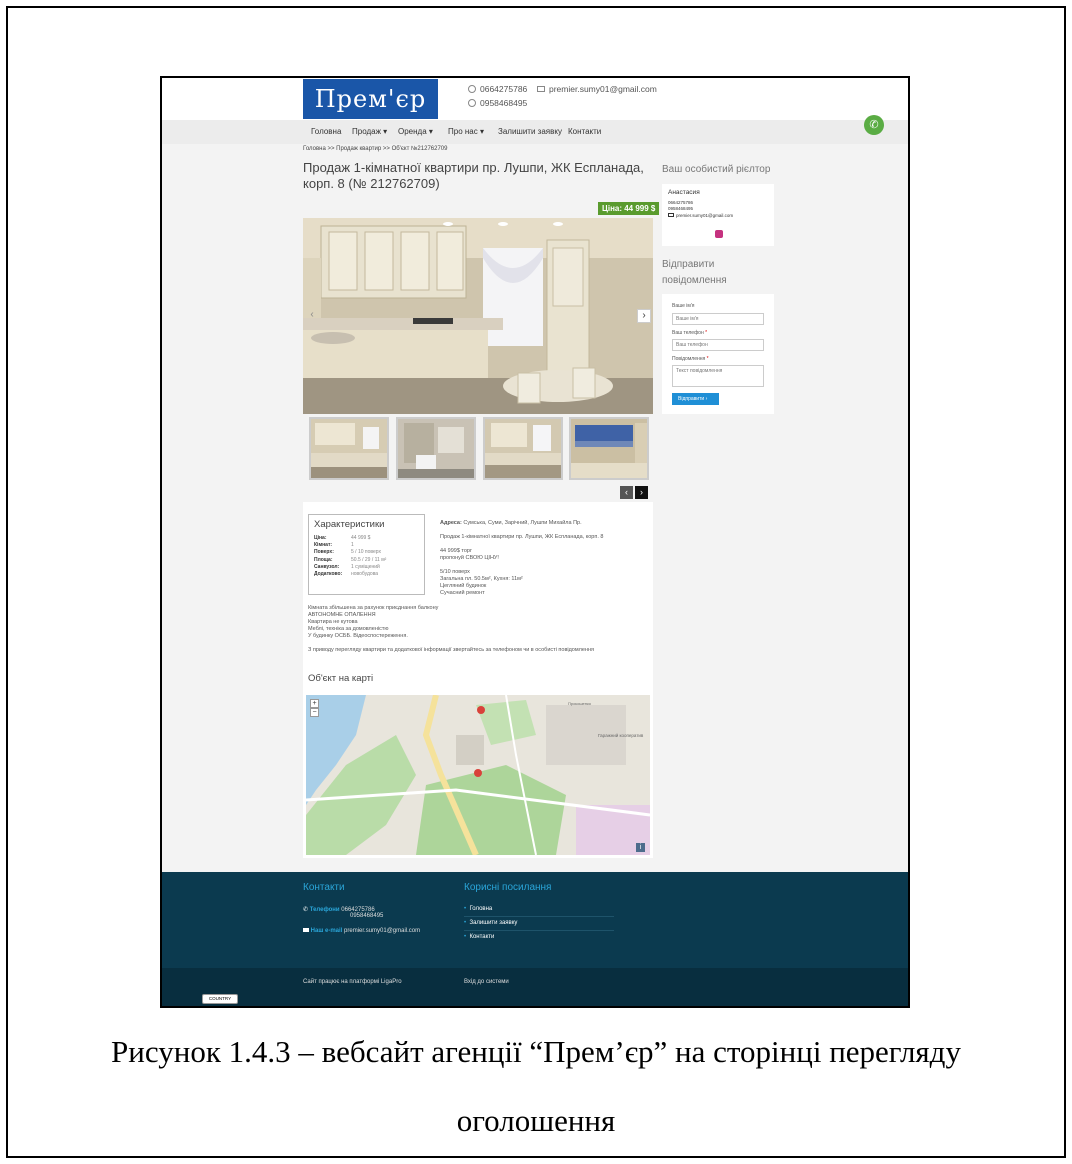 The height and width of the screenshot is (1164, 1072). Describe the element at coordinates (415, 131) in the screenshot. I see `nav-item-rent: Оренда ▾` at that location.